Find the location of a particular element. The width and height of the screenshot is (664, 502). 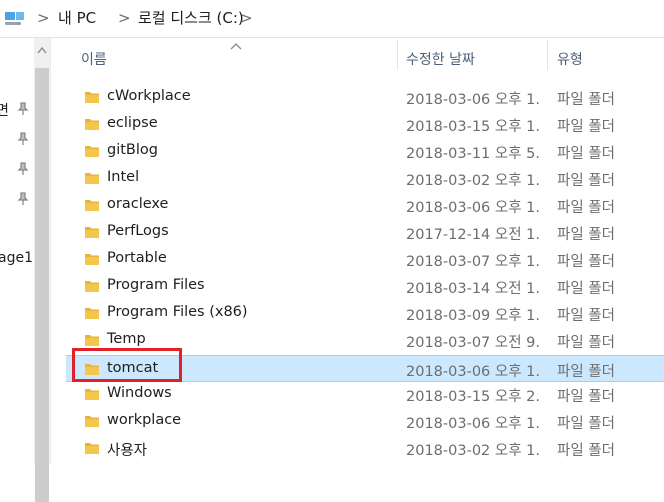

file-name: Program Files is located at coordinates (156, 285).